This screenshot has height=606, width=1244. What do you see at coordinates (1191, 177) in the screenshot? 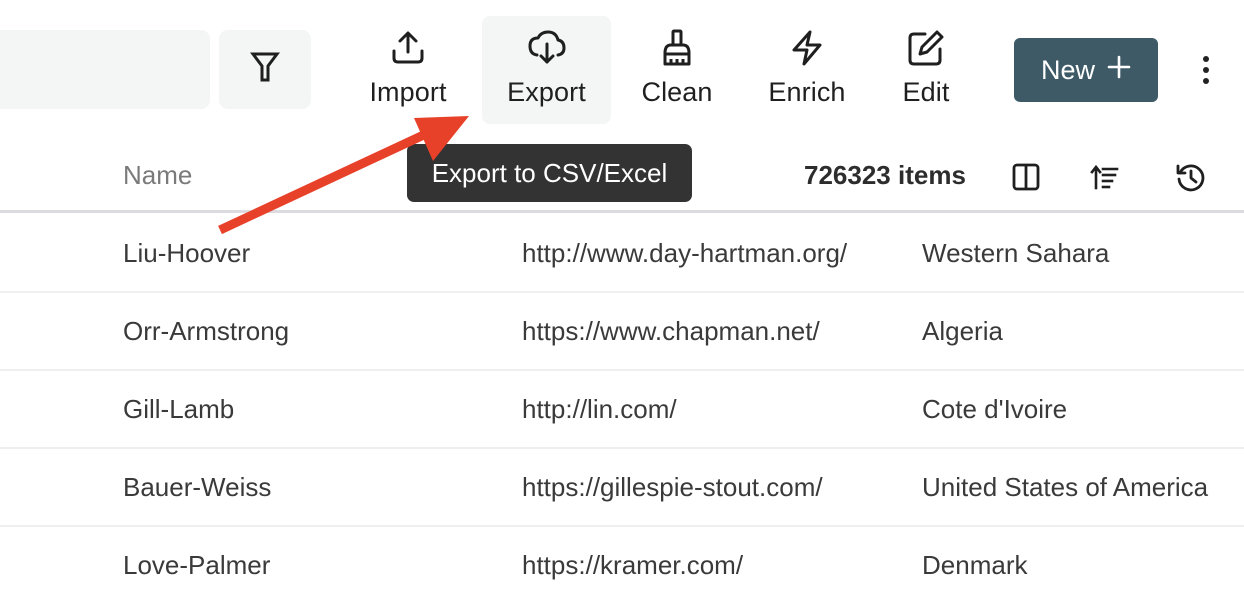
I see `history-icon` at bounding box center [1191, 177].